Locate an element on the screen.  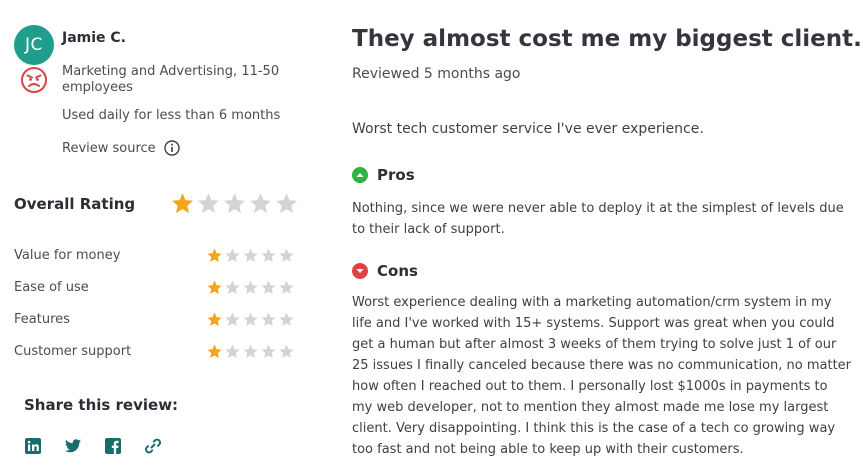
cons-heading: Cons is located at coordinates (385, 271).